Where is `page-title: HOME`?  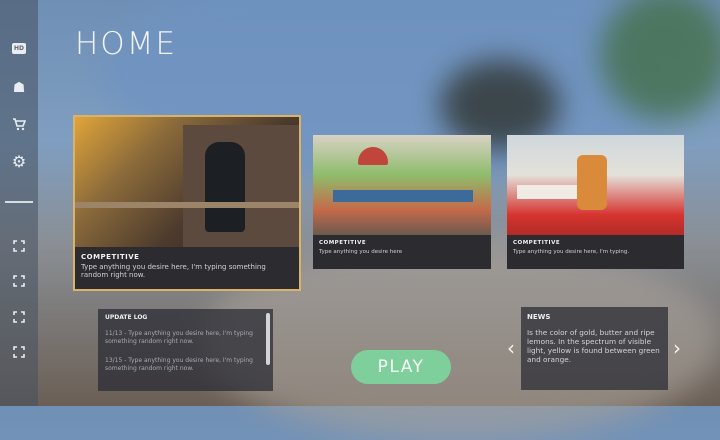 page-title: HOME is located at coordinates (126, 44).